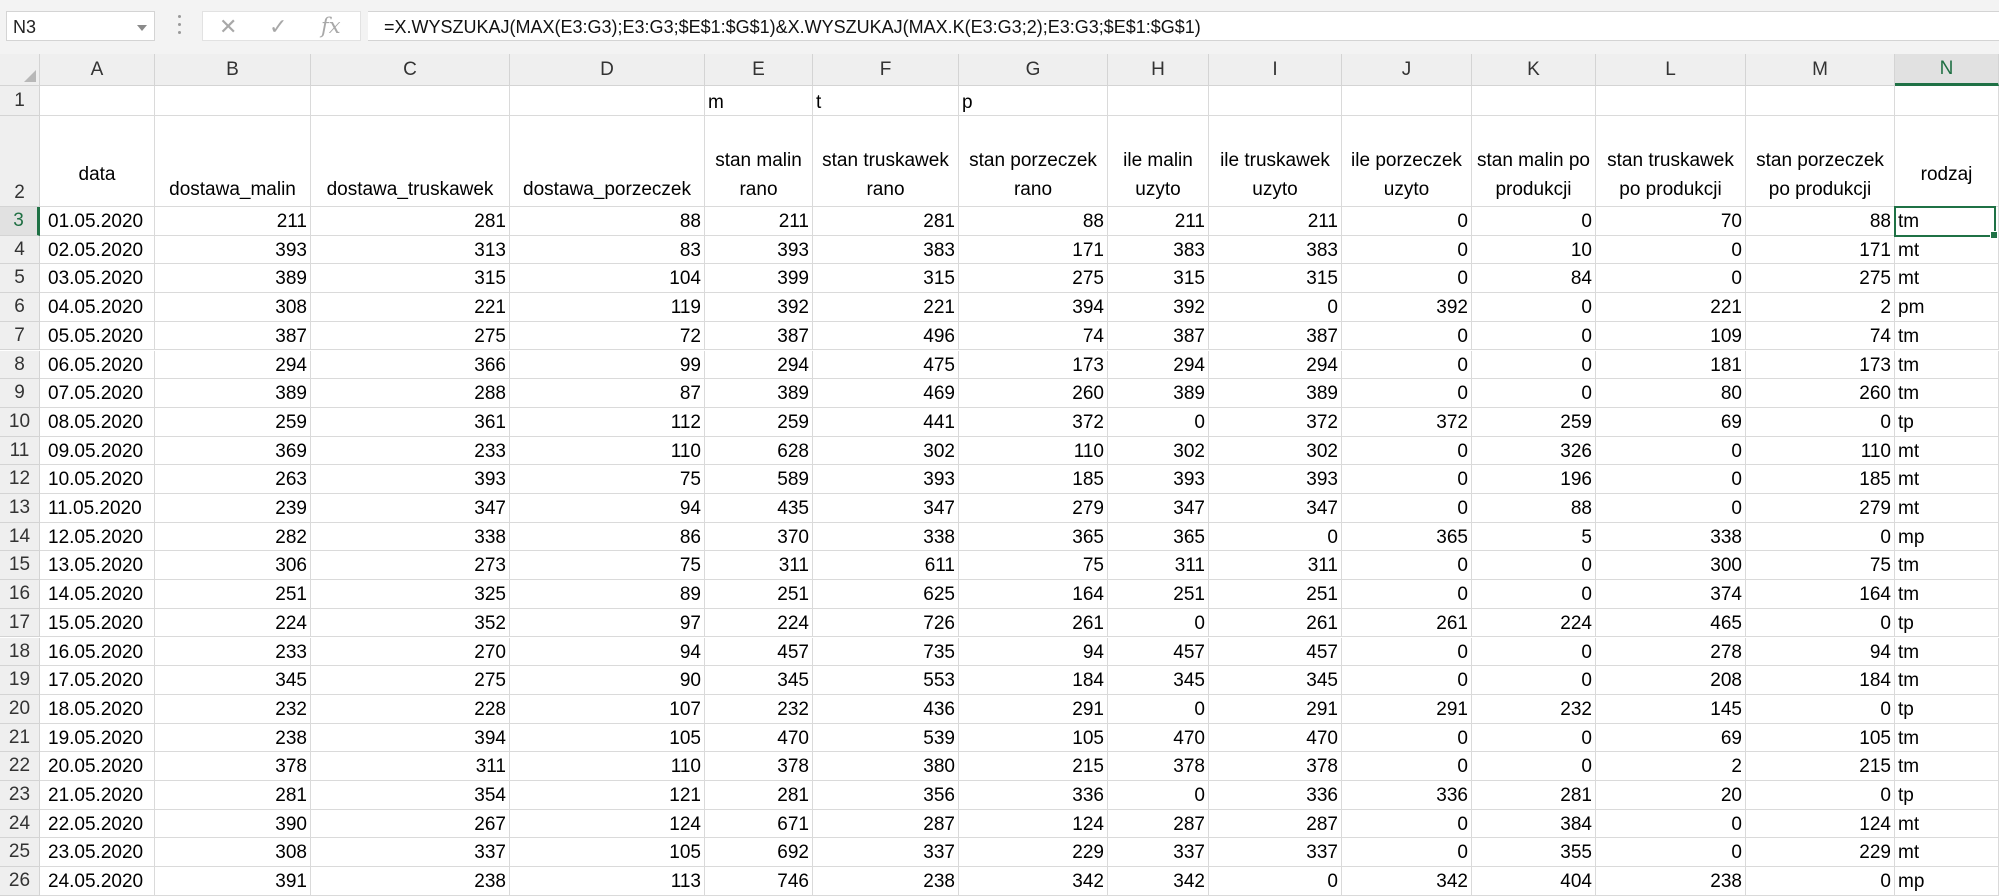 The width and height of the screenshot is (1999, 896). Describe the element at coordinates (1407, 307) in the screenshot. I see `cell-j6: 392` at that location.